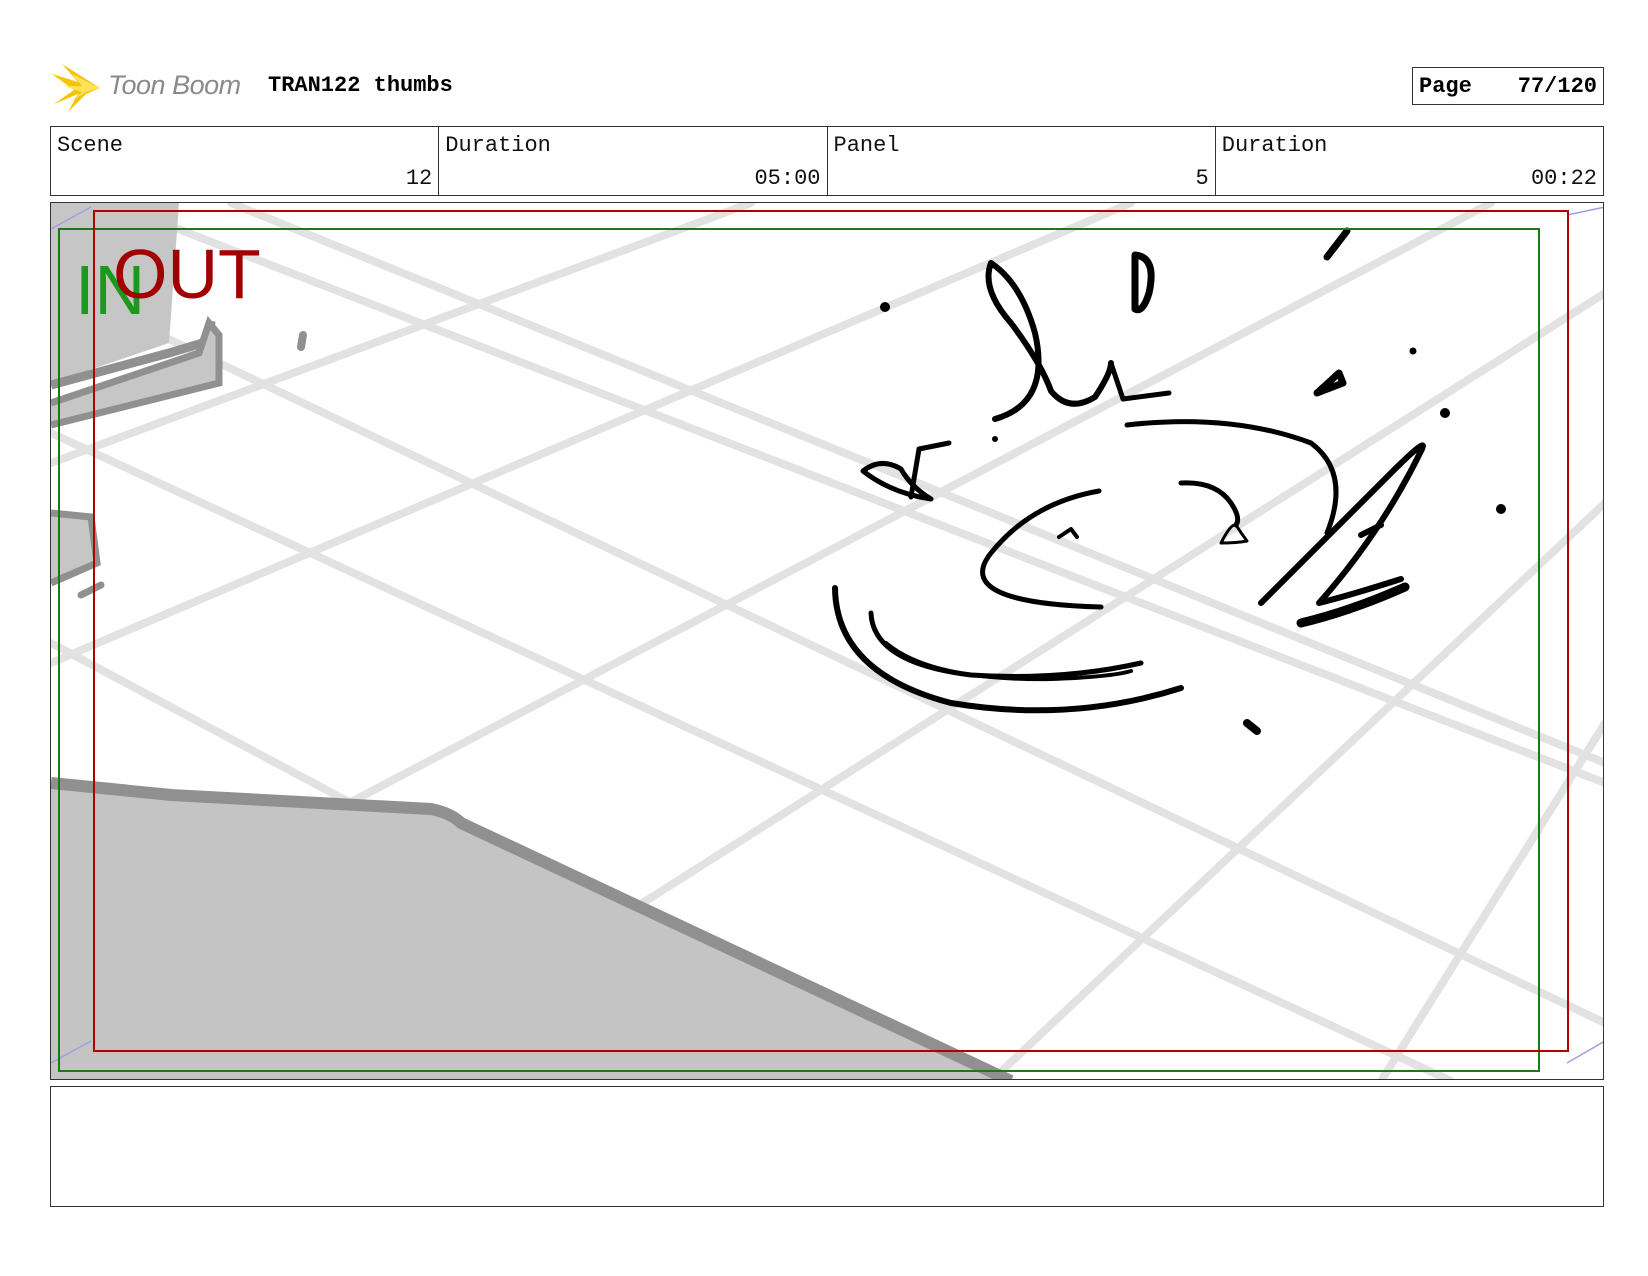 Image resolution: width=1648 pixels, height=1276 pixels. Describe the element at coordinates (787, 178) in the screenshot. I see `scene-duration-value: 05:00` at that location.